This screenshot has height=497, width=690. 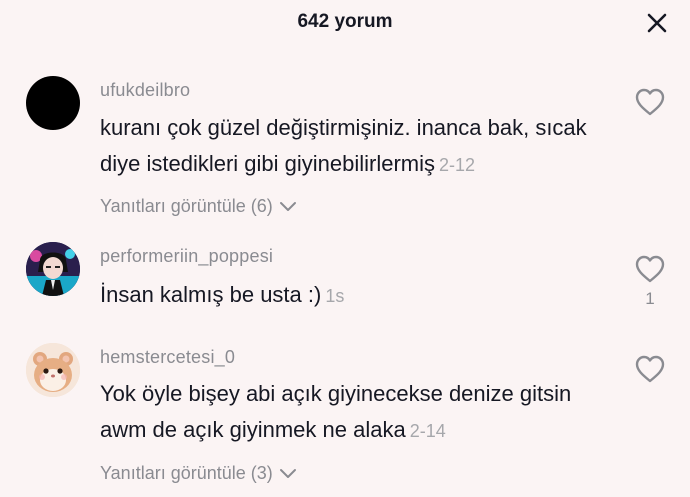 I want to click on view-replies-button: Yanıtları görüntüle (6), so click(x=198, y=206).